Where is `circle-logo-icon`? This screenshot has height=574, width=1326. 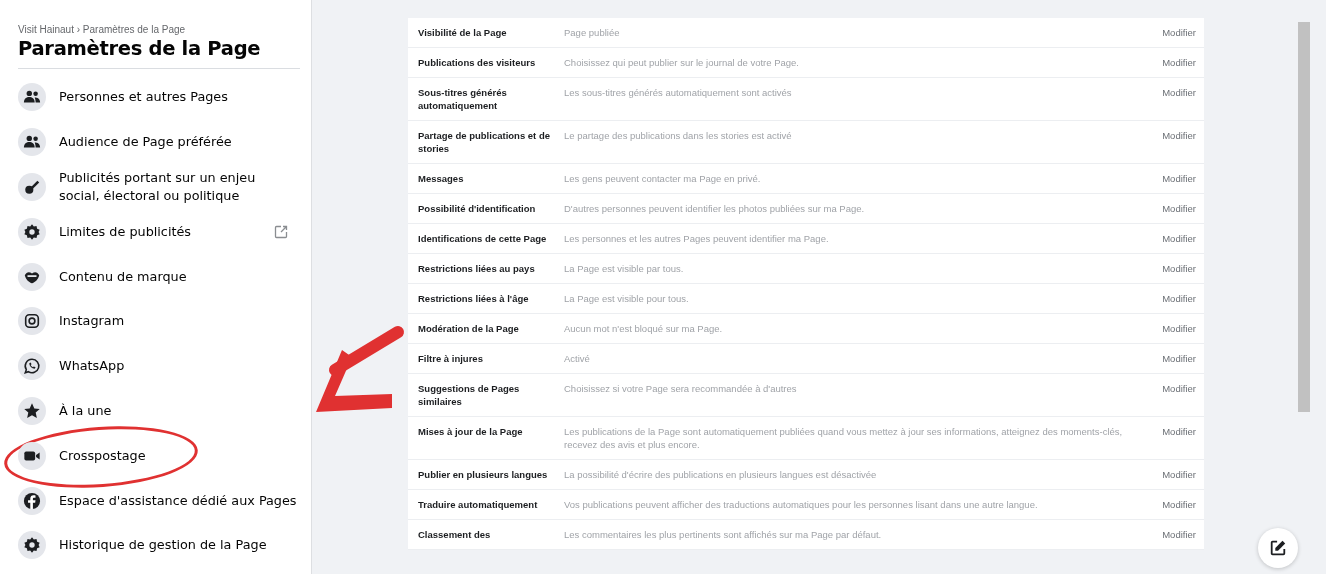 circle-logo-icon is located at coordinates (32, 500).